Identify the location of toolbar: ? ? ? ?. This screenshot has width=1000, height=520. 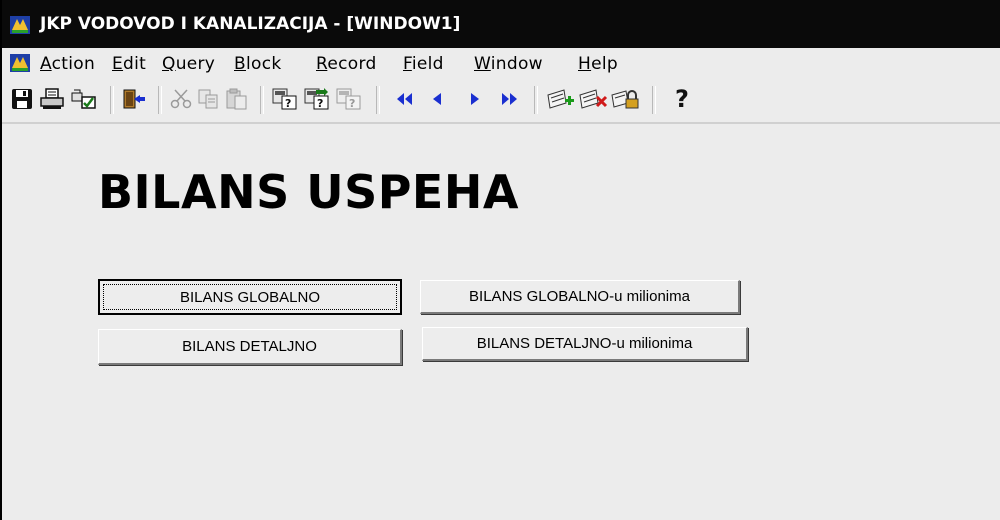
(501, 100).